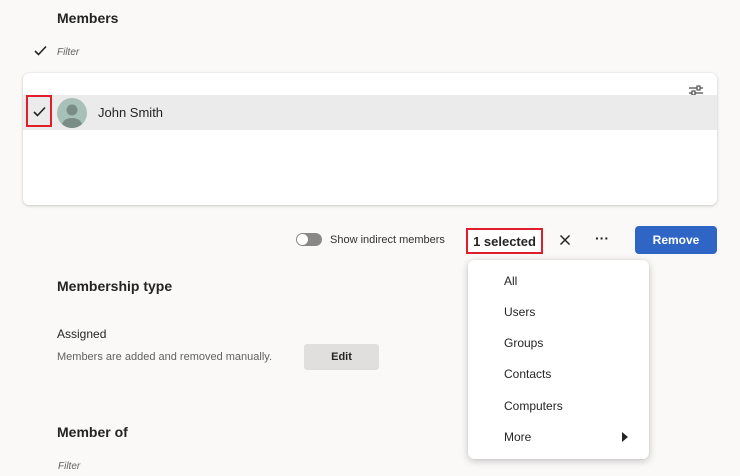  I want to click on membership-type-value: Assigned, so click(82, 334).